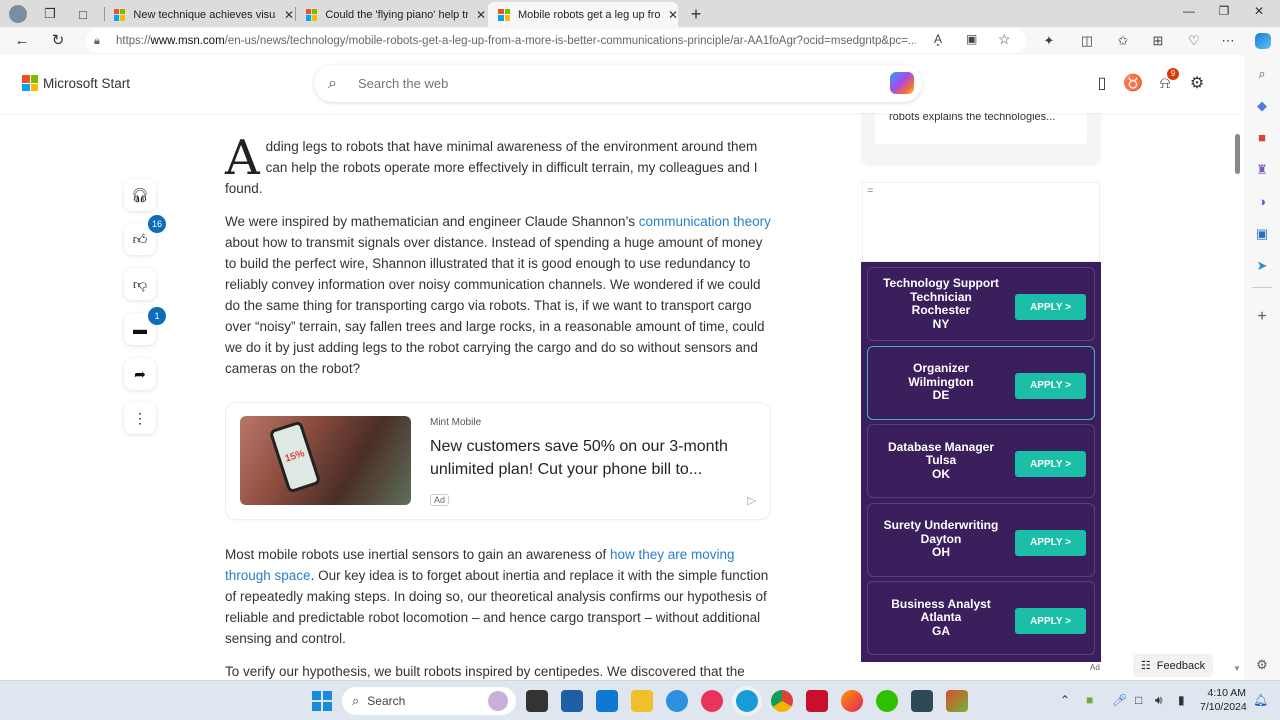 The width and height of the screenshot is (1280, 720). What do you see at coordinates (140, 284) in the screenshot?
I see `dislike-button: 👎︎` at bounding box center [140, 284].